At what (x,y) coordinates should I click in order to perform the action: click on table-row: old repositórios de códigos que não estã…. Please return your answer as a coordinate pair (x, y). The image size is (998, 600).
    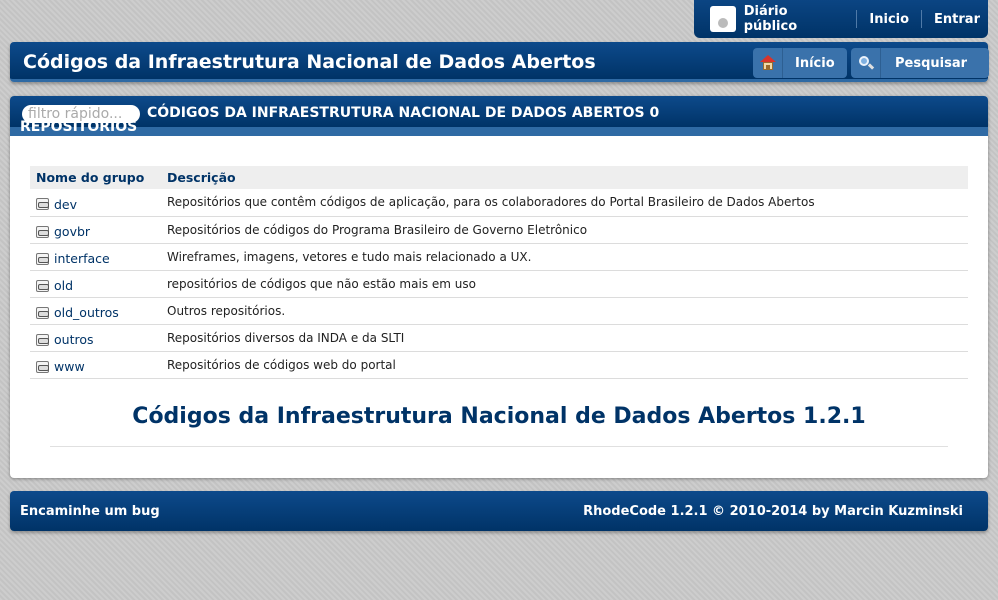
    Looking at the image, I should click on (499, 284).